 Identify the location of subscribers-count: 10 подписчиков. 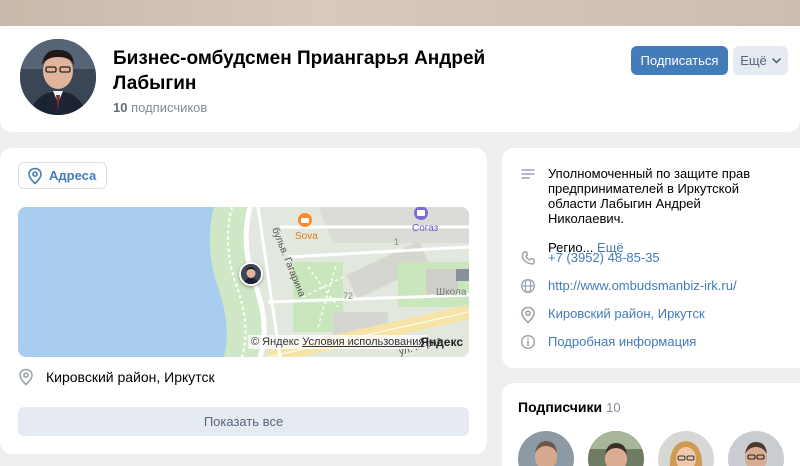
(160, 107).